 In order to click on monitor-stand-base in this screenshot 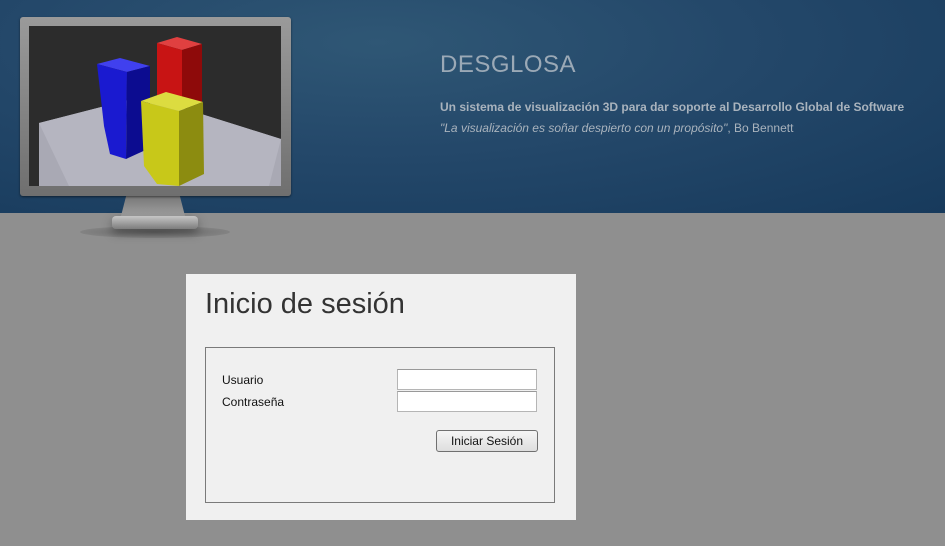, I will do `click(155, 222)`.